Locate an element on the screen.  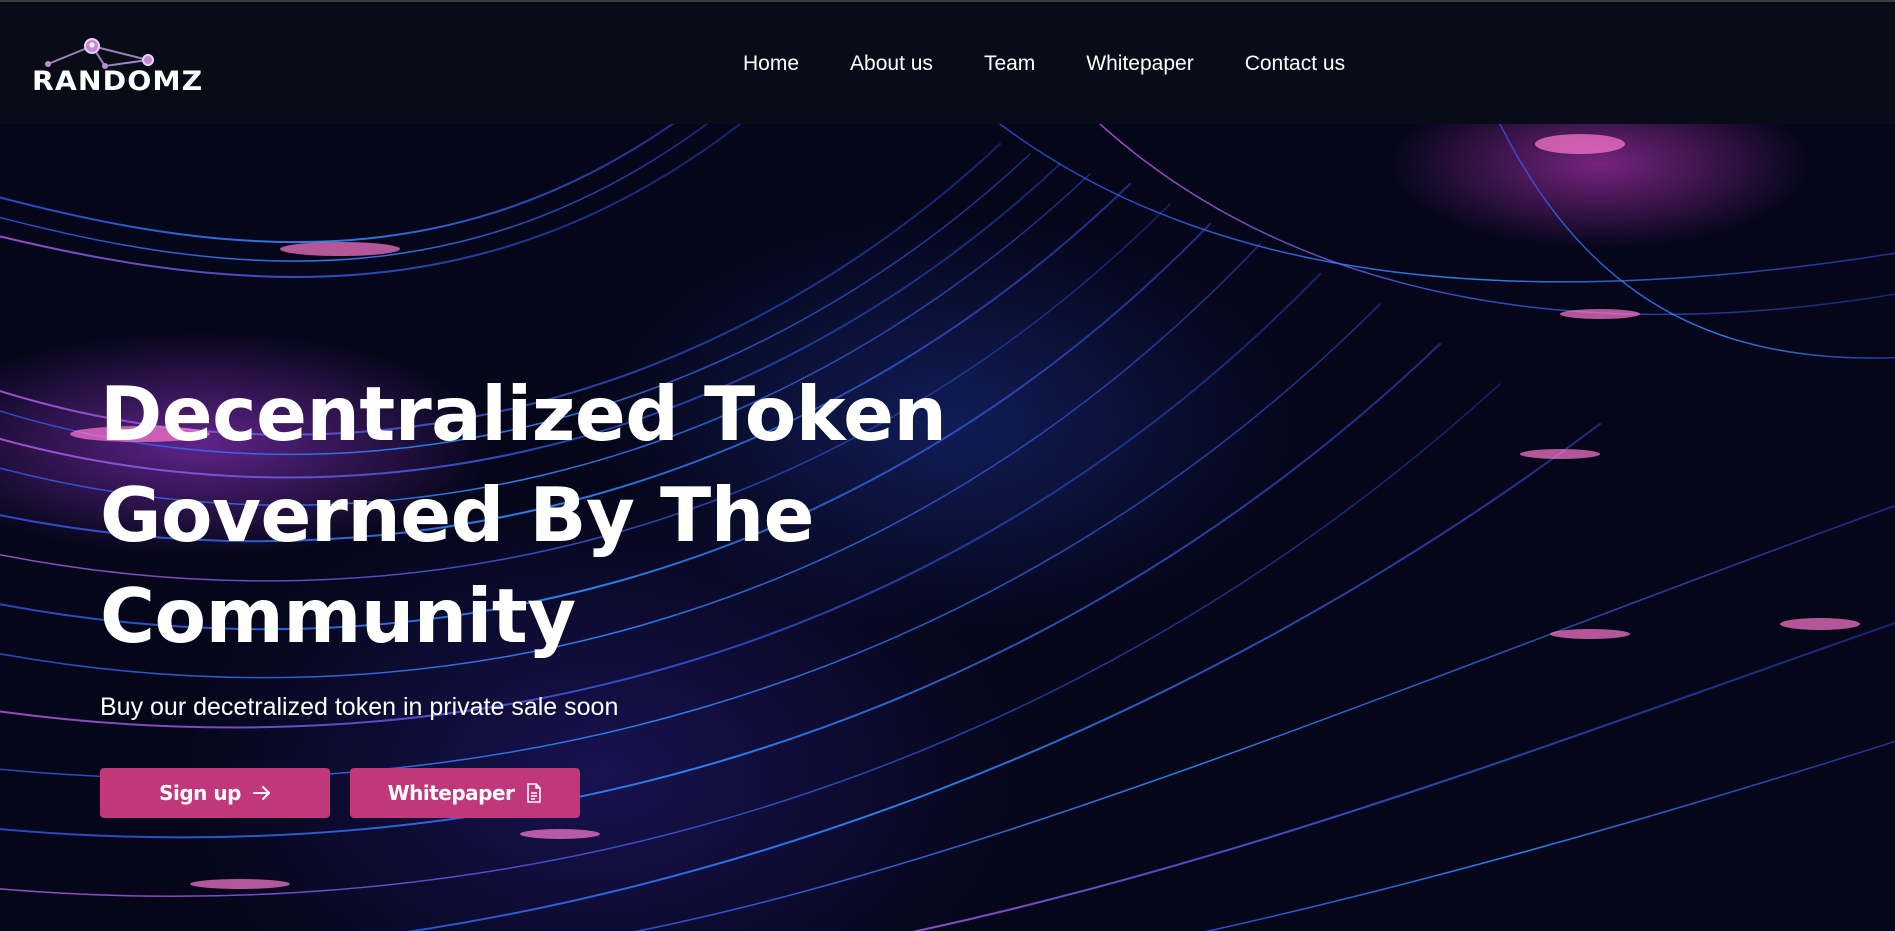
sign-up-button: Sign up is located at coordinates (215, 793).